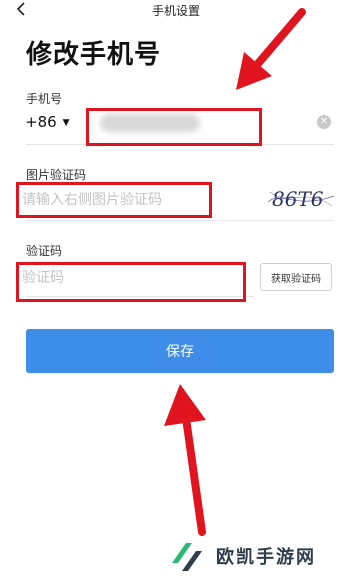 Image resolution: width=352 pixels, height=581 pixels. I want to click on captcha-text: 86T6, so click(298, 199).